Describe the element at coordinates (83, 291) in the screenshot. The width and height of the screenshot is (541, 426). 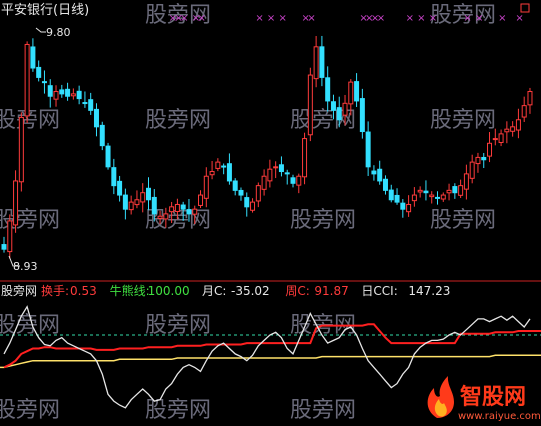
I see `indicator-value: 0.53` at that location.